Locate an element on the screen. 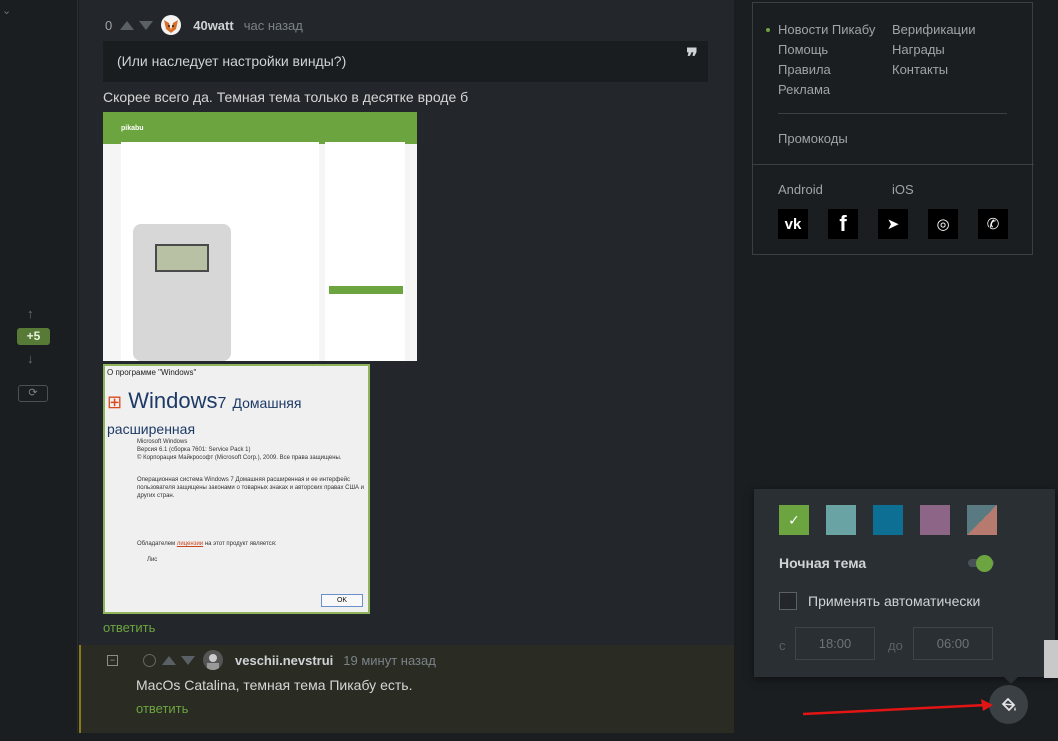 Image resolution: width=1058 pixels, height=741 pixels. android-link: Android is located at coordinates (800, 189).